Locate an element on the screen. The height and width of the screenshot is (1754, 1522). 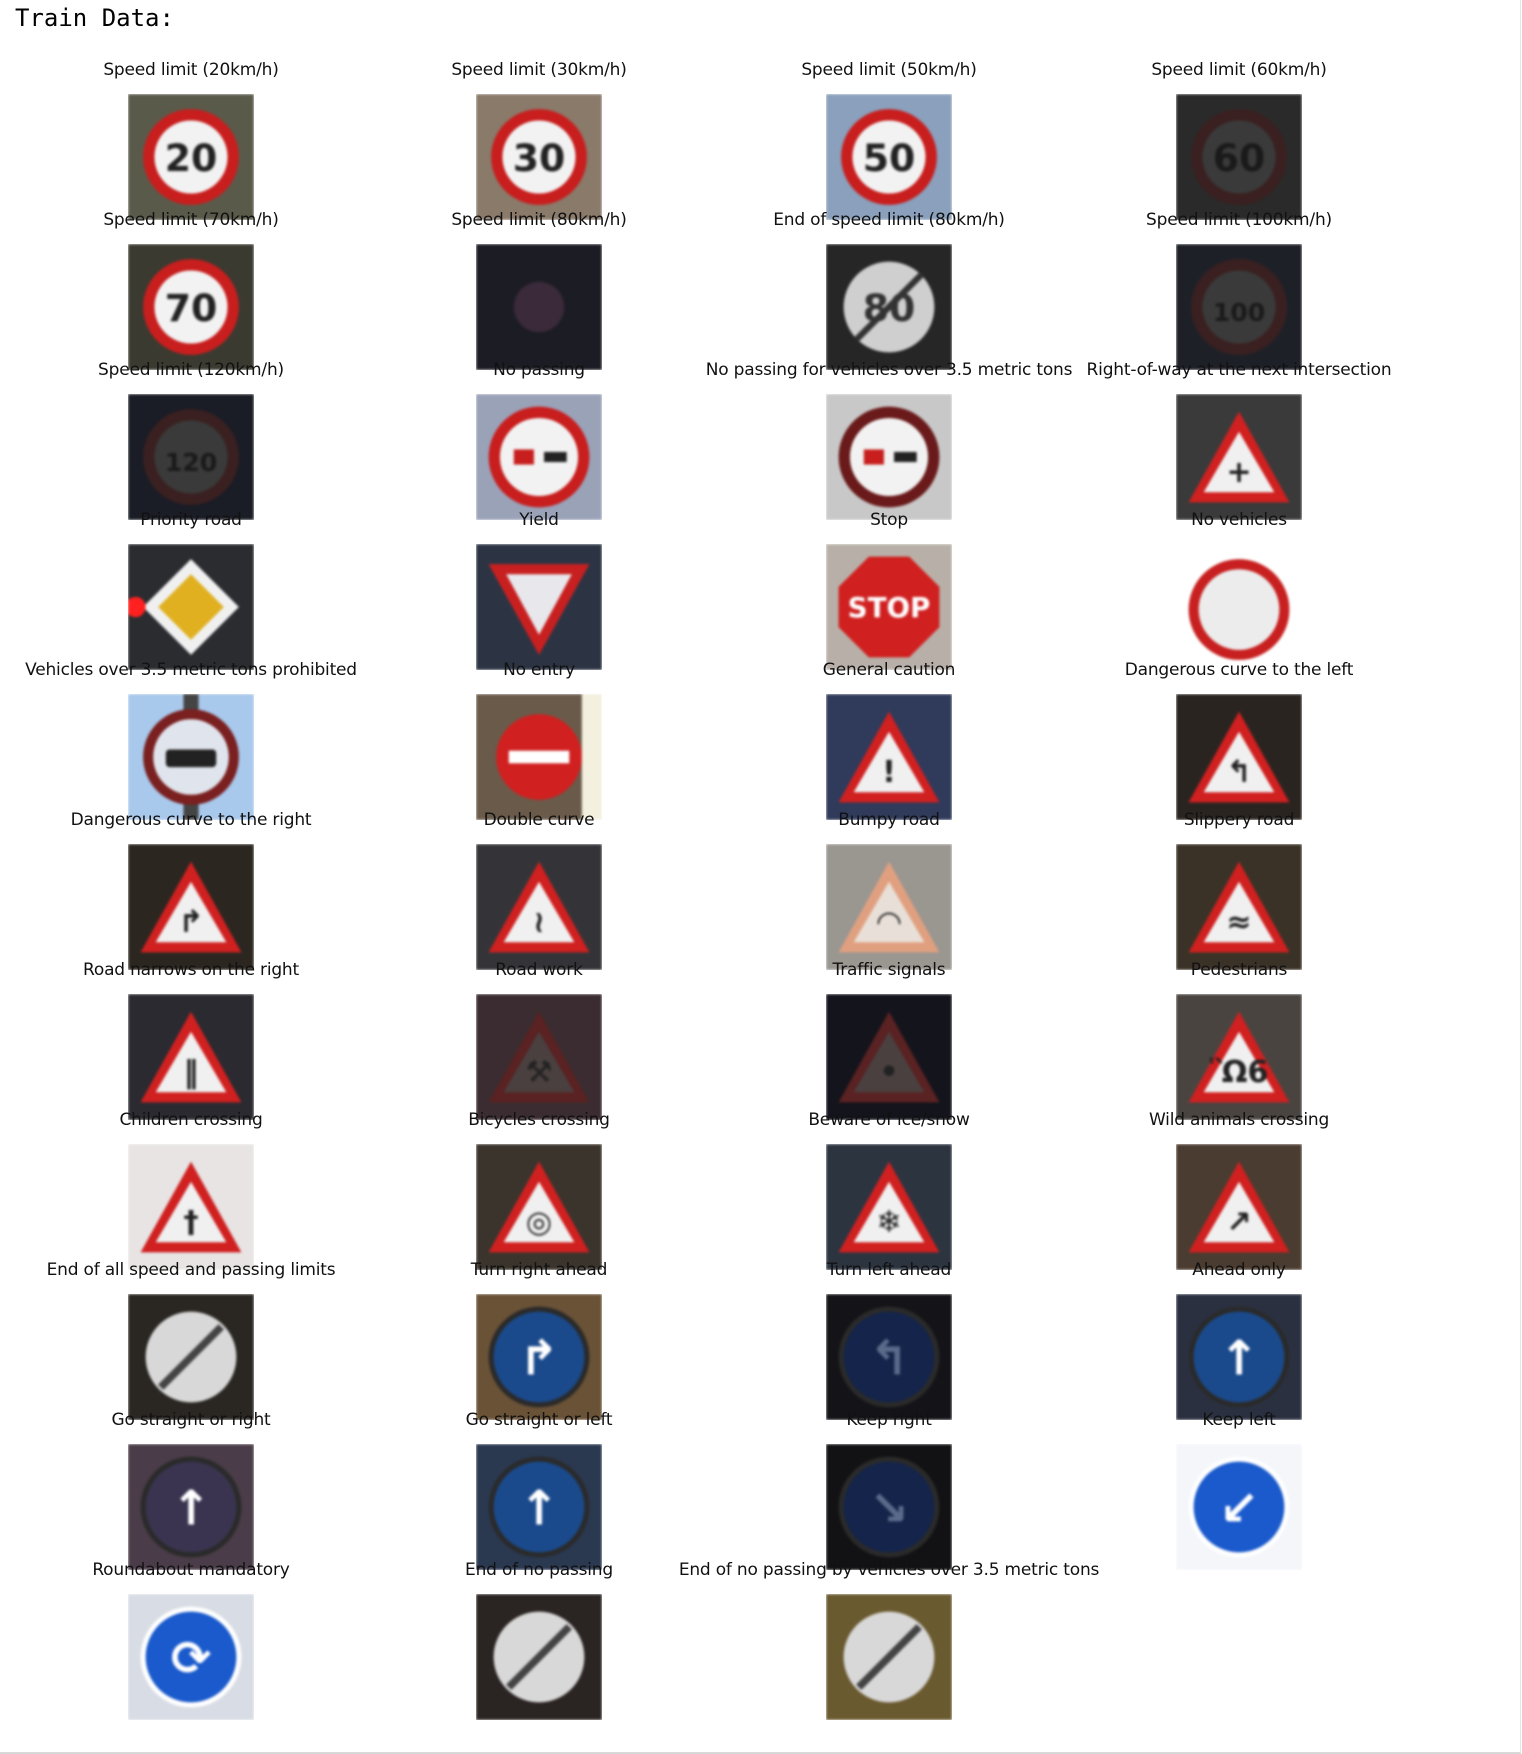
svg-text: STOP is located at coordinates (889, 607).